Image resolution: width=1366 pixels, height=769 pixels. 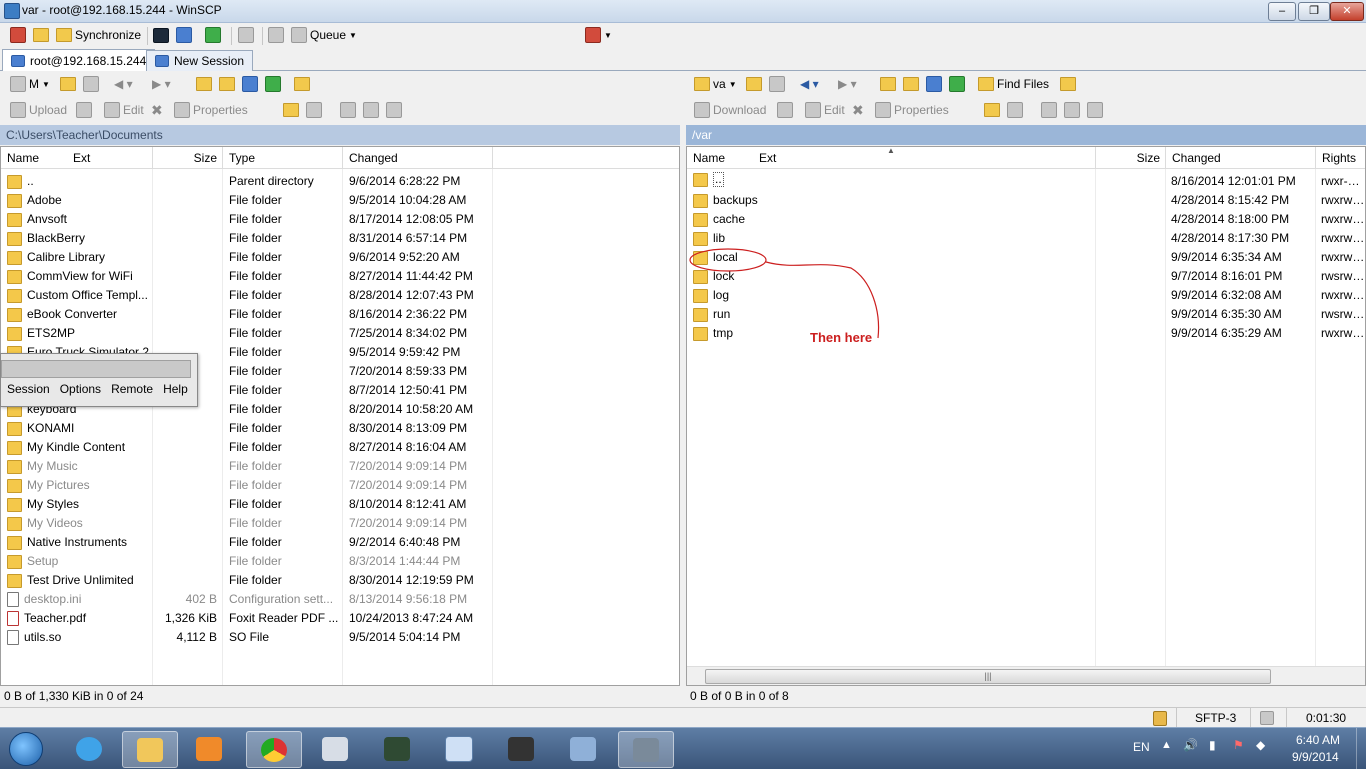 I want to click on close-button: ✕, so click(x=1347, y=11).